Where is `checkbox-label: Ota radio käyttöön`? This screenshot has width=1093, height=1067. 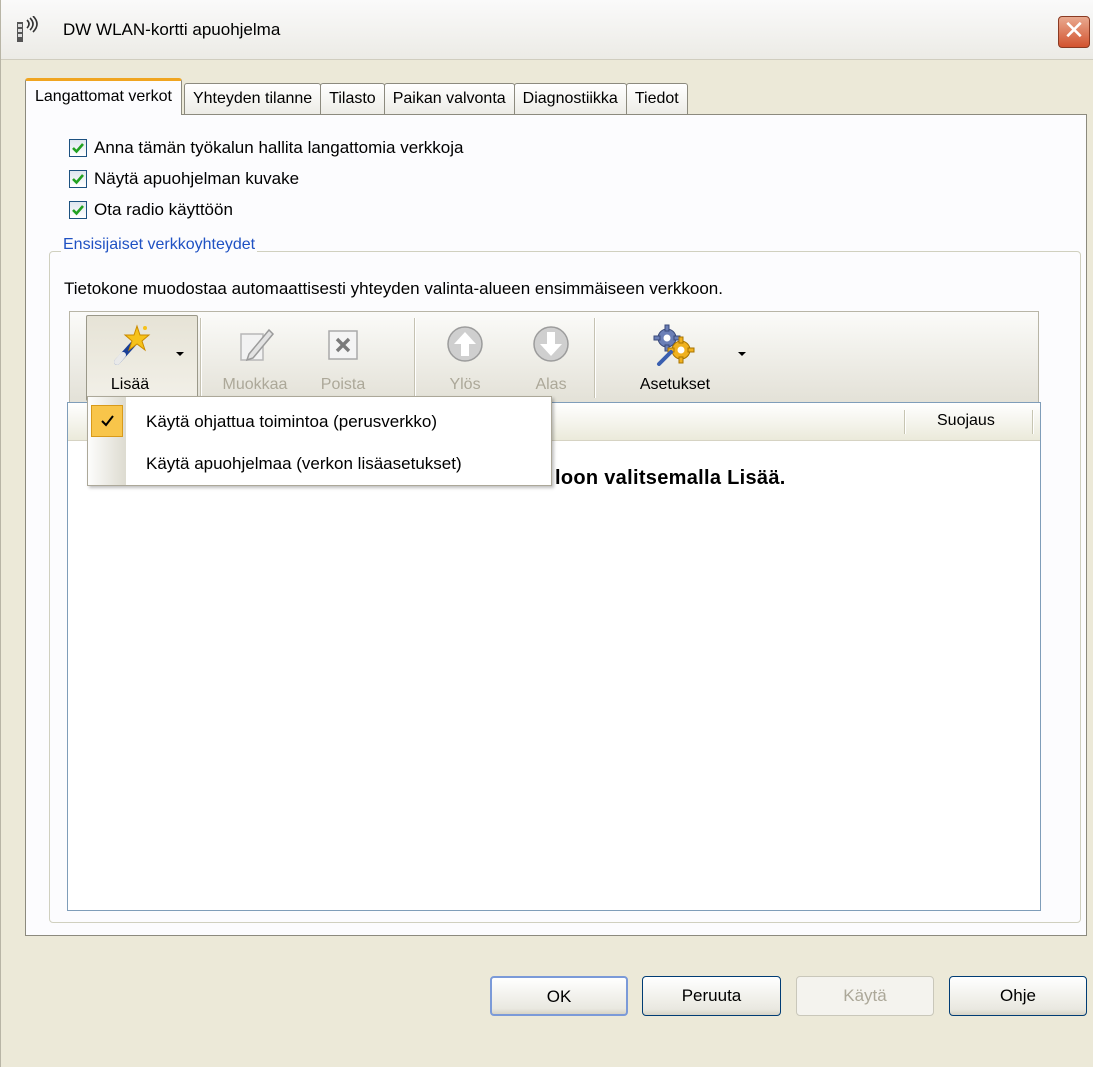
checkbox-label: Ota radio käyttöön is located at coordinates (163, 209).